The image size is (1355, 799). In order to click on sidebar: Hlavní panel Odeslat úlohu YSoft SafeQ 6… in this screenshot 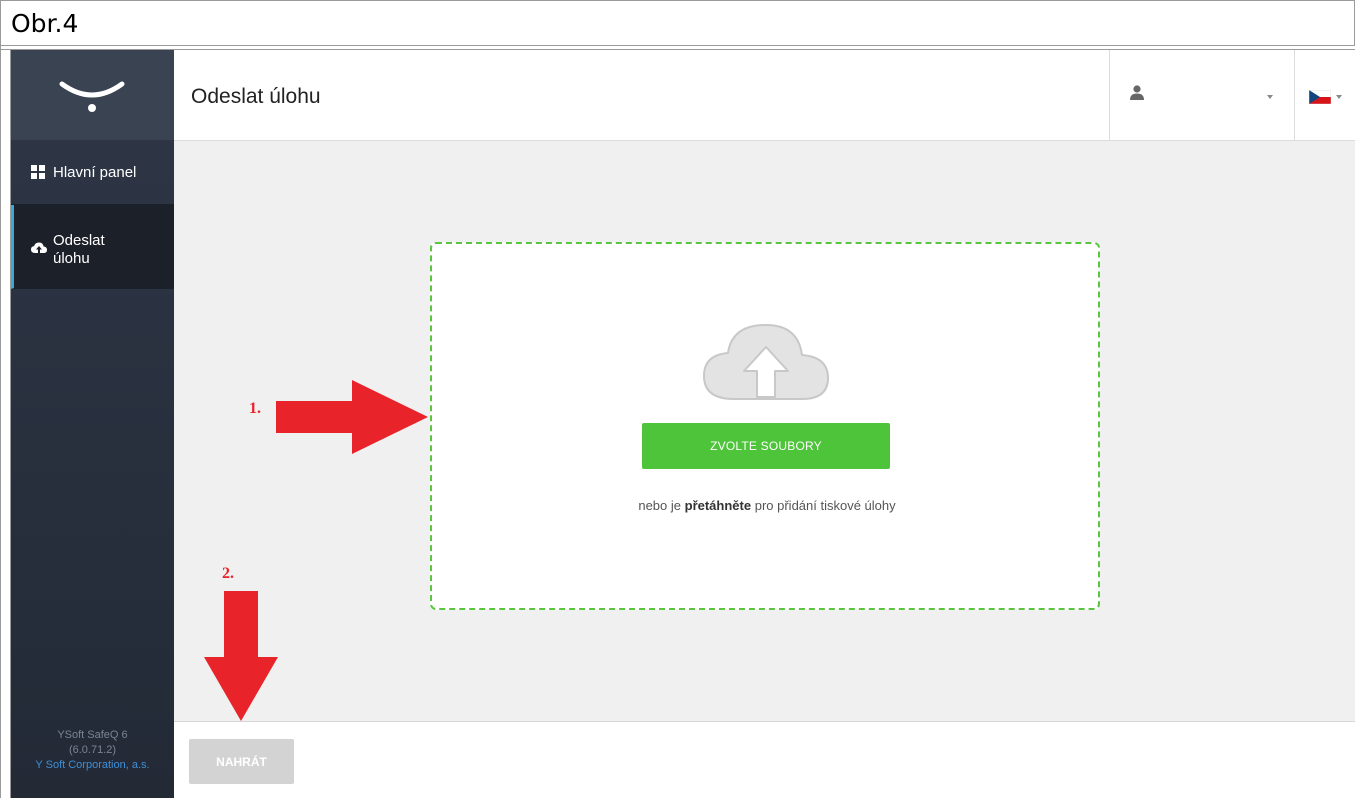, I will do `click(92, 424)`.